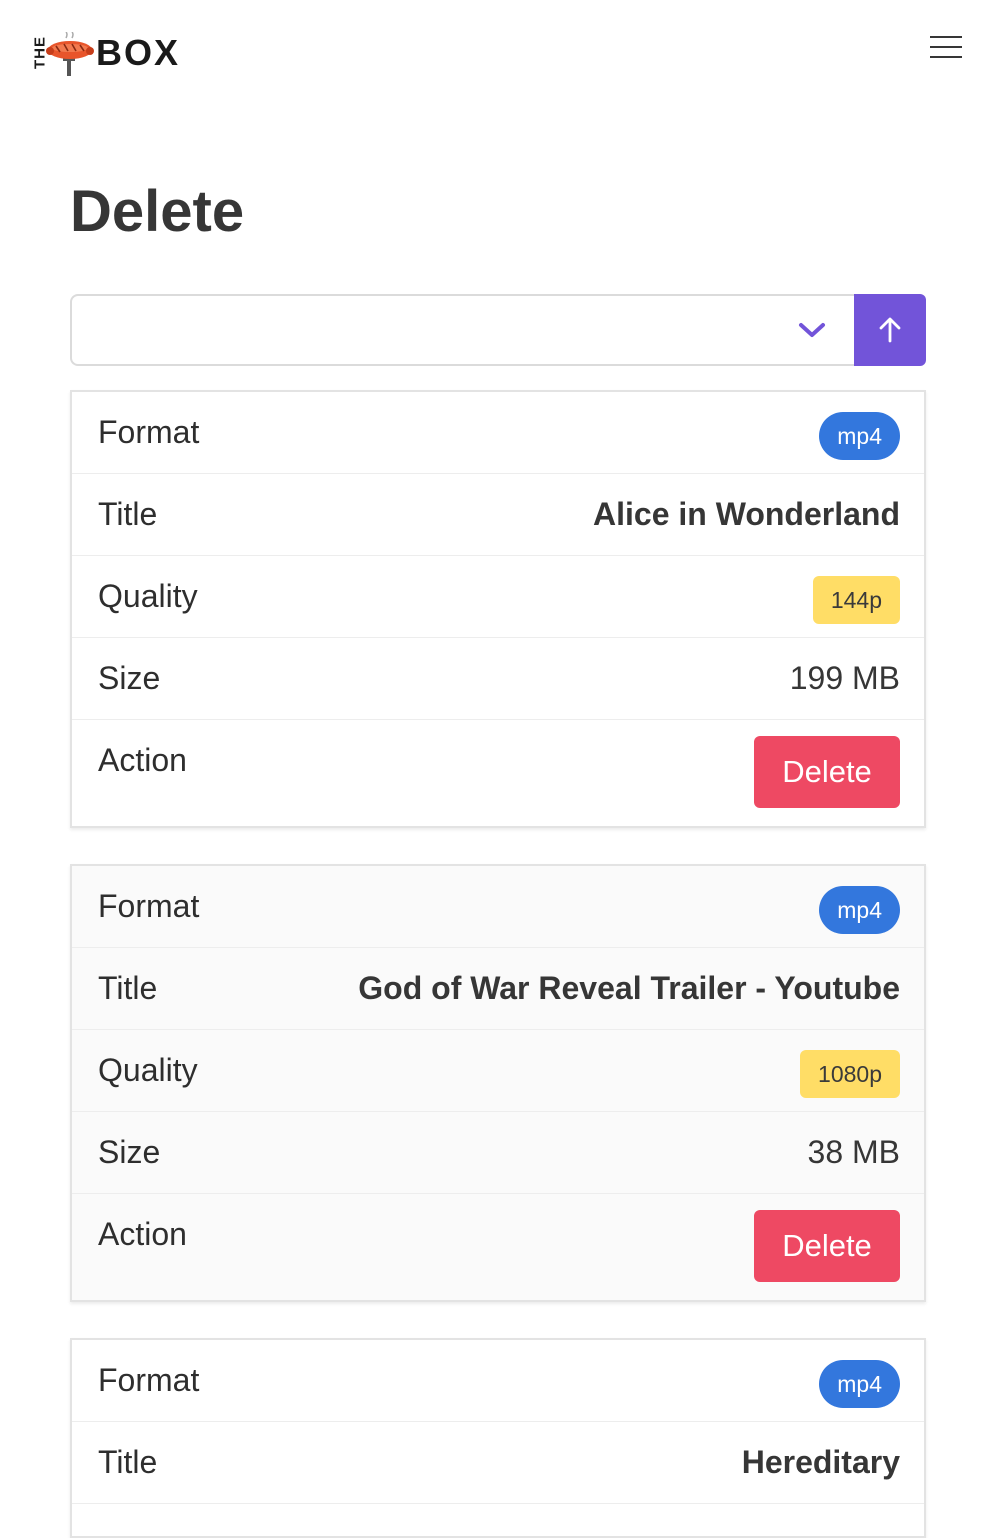 The width and height of the screenshot is (998, 1538). I want to click on title-value: God of War Reveal Trailer - Youtube, so click(629, 988).